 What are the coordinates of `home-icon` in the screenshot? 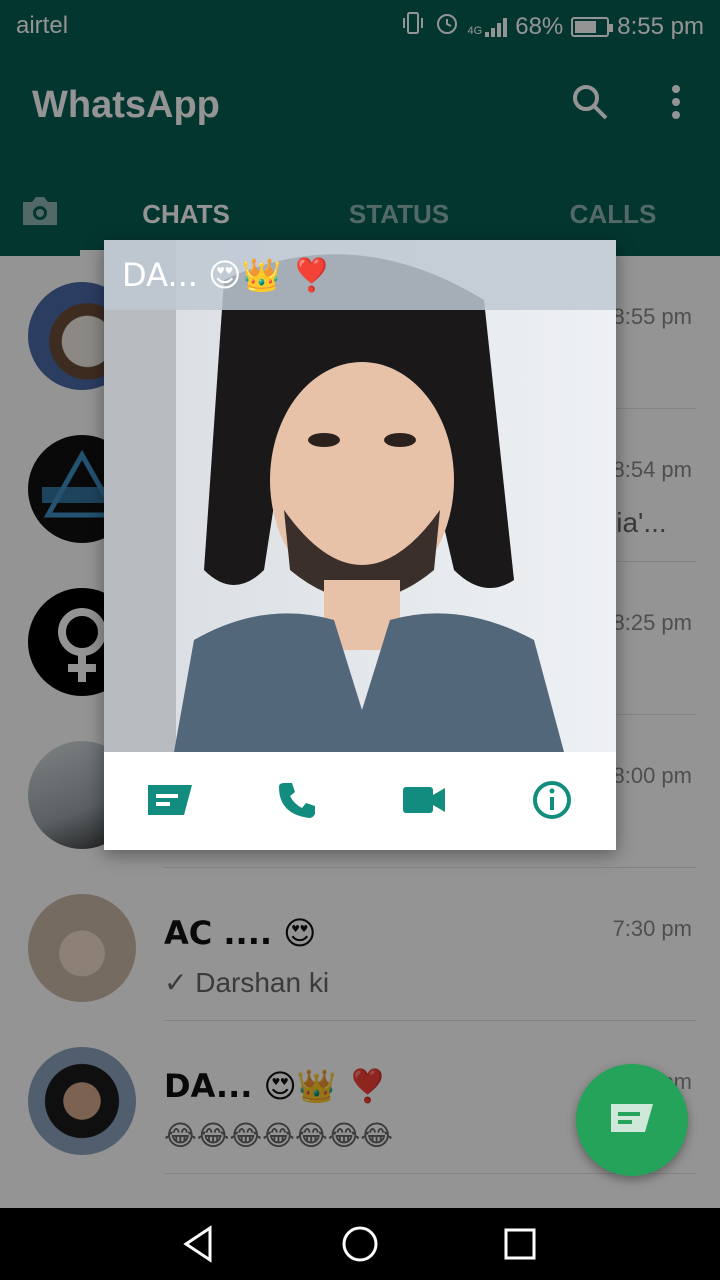 It's located at (360, 1247).